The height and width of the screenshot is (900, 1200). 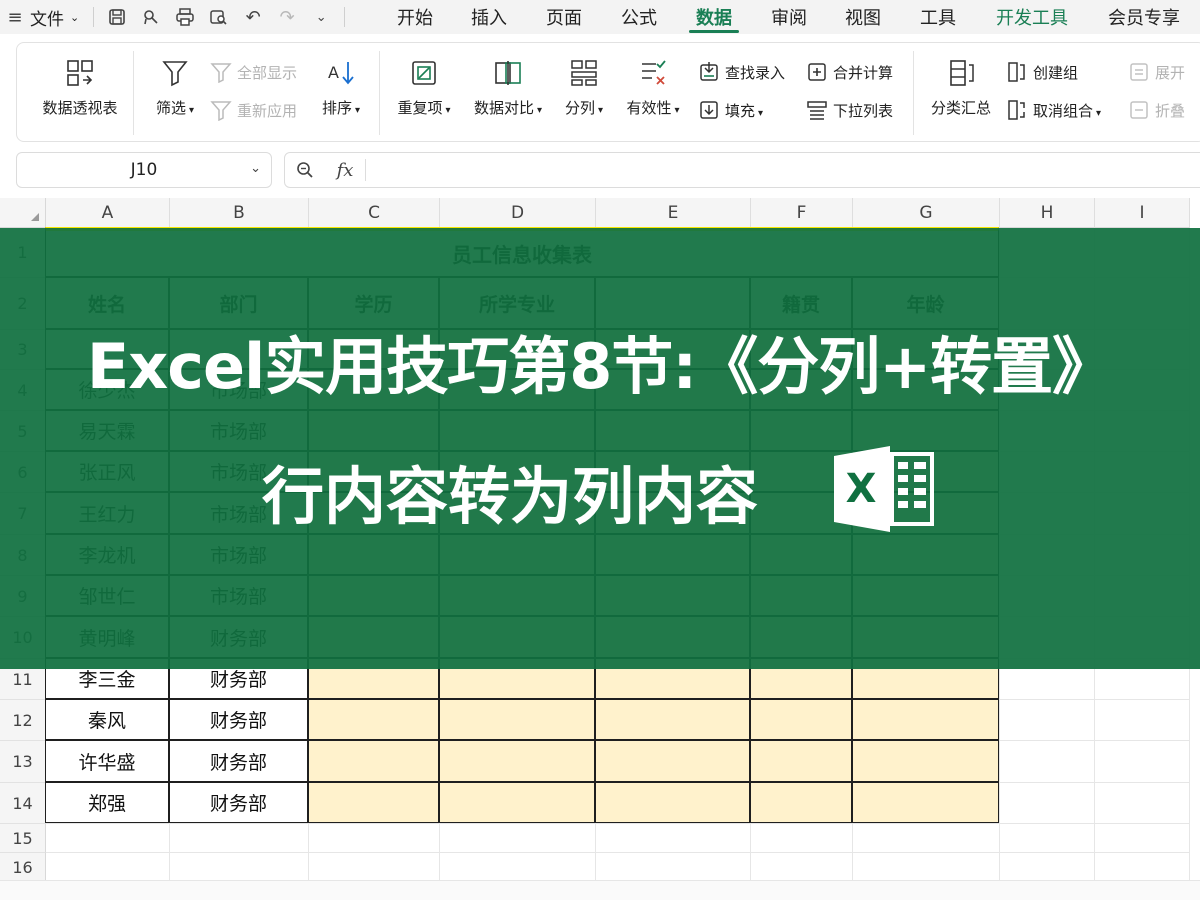 I want to click on subtotal-button: 分类汇总, so click(x=961, y=87).